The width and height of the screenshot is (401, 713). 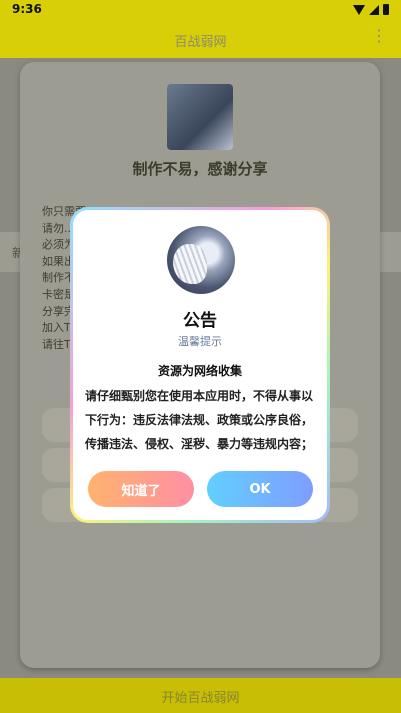 What do you see at coordinates (386, 9) in the screenshot?
I see `battery-icon` at bounding box center [386, 9].